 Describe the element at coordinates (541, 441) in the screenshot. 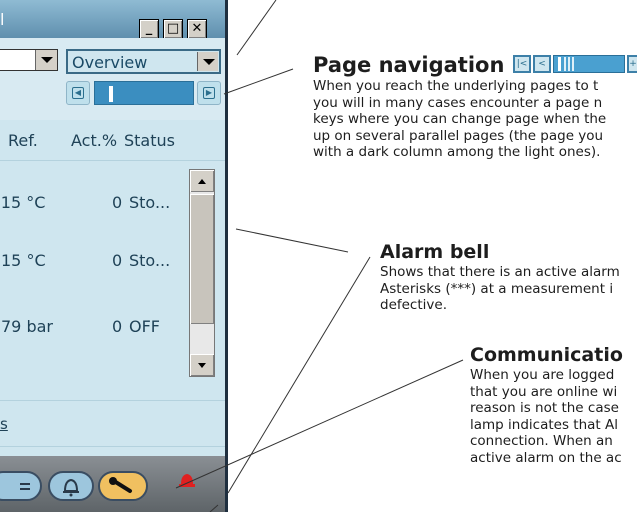

I see `text-line: connection. When an` at that location.